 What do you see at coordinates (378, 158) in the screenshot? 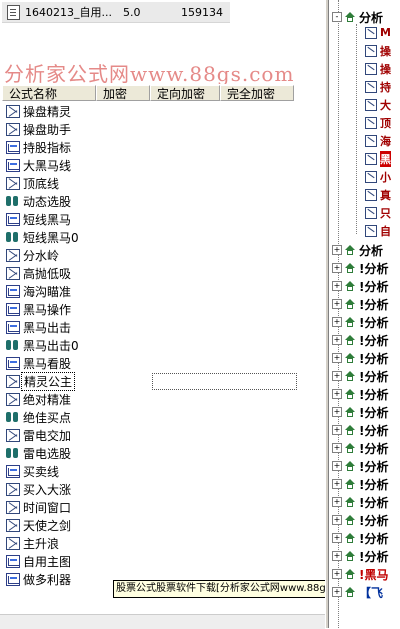
I see `tree-sub-item: 黑` at bounding box center [378, 158].